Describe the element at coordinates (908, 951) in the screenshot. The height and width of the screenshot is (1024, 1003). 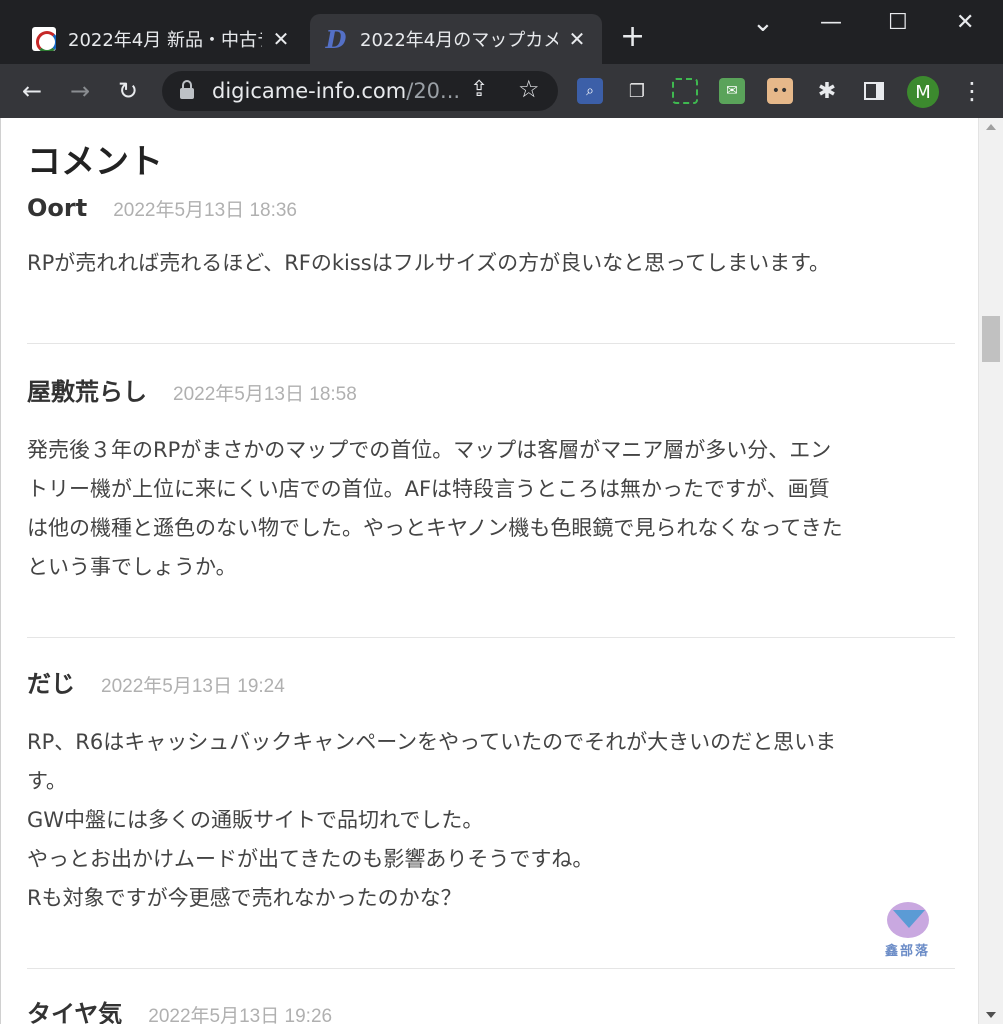
I see `watermark-text: 鑫部落` at that location.